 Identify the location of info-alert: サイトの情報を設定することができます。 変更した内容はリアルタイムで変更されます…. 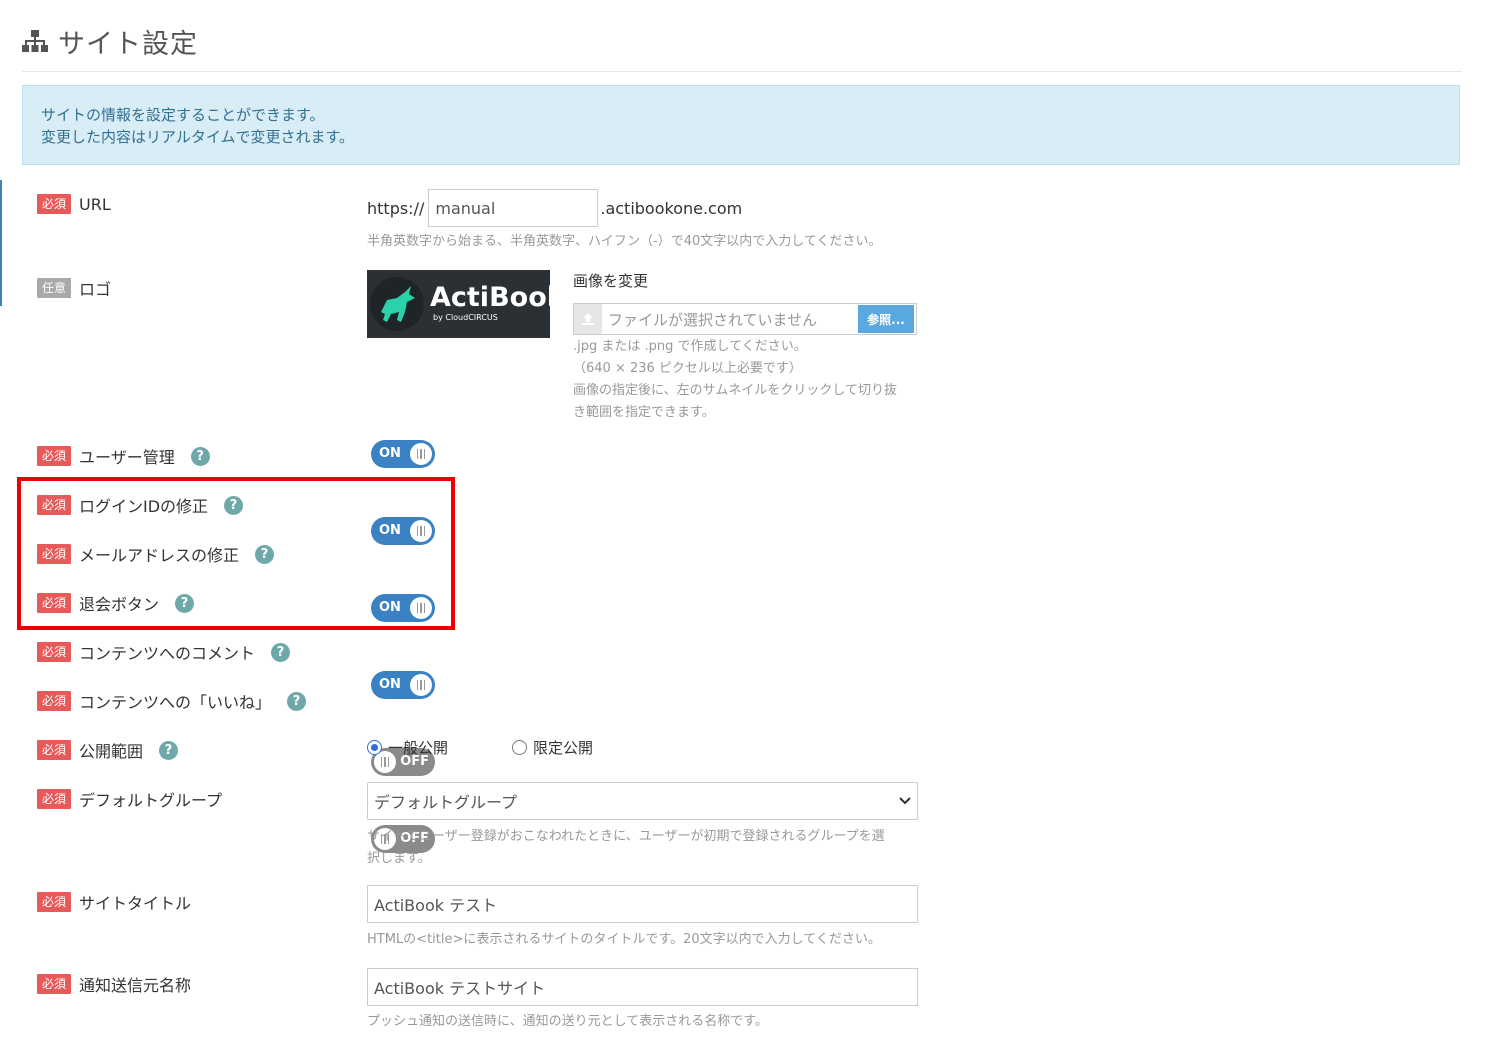
(741, 125).